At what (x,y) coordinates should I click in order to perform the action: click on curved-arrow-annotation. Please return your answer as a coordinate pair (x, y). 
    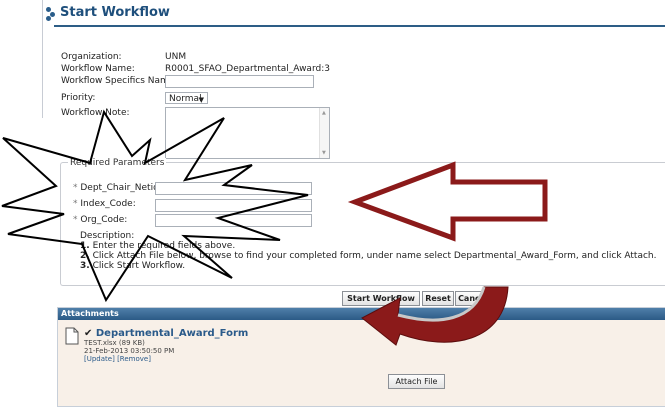
    Looking at the image, I should click on (435, 316).